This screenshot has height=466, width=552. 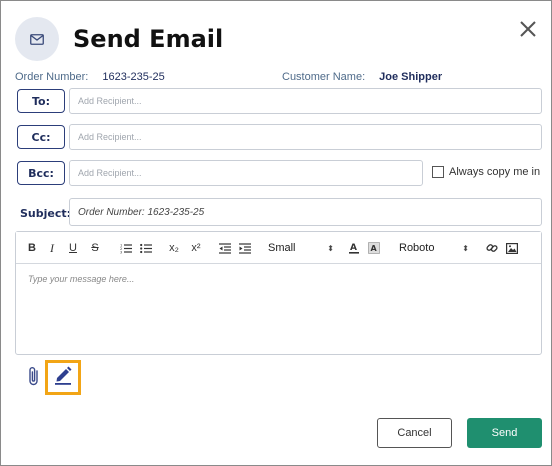 What do you see at coordinates (301, 248) in the screenshot?
I see `font-size-select: Small ⬍` at bounding box center [301, 248].